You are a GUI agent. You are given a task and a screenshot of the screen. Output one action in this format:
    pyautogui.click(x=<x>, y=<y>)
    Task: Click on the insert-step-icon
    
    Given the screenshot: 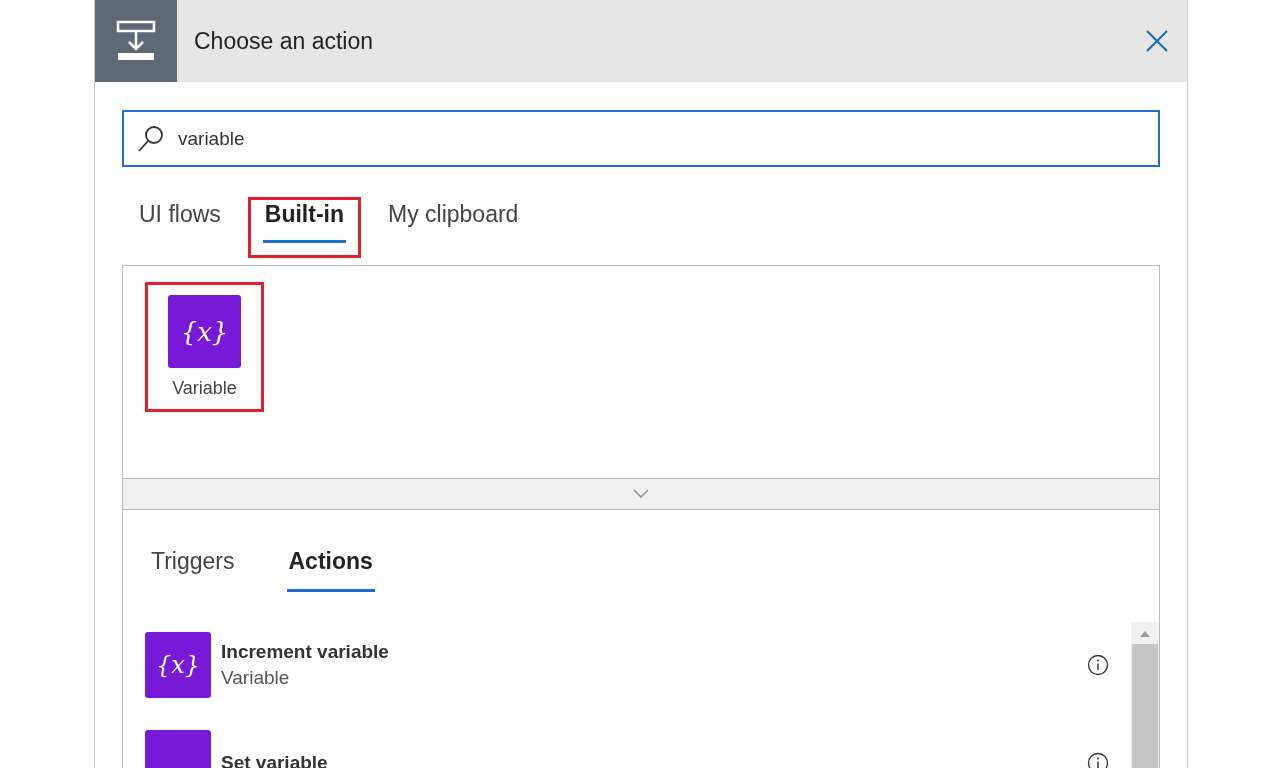 What is the action you would take?
    pyautogui.click(x=136, y=41)
    